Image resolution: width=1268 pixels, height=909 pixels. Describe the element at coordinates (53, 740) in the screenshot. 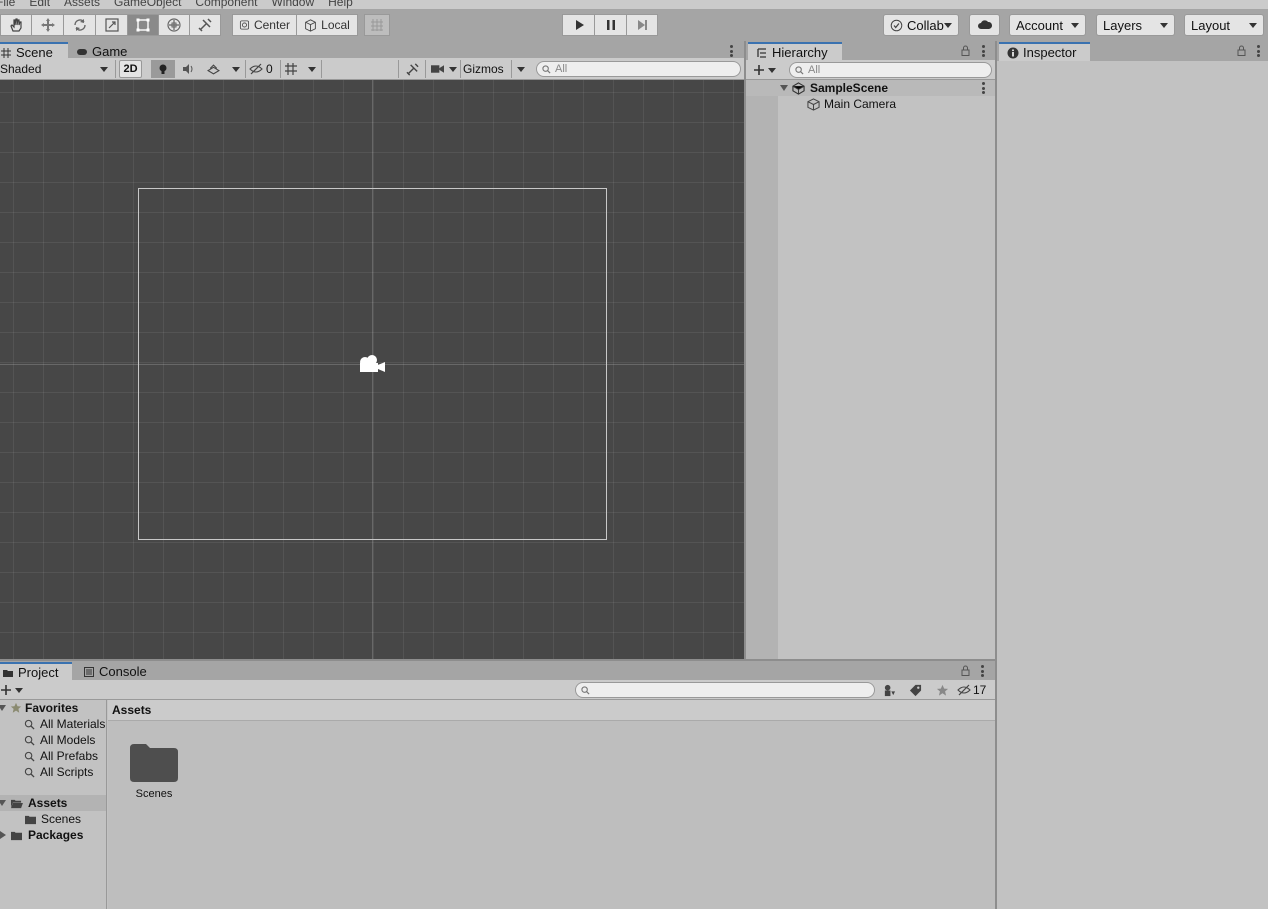

I see `tree-favorite-item: All Models` at that location.